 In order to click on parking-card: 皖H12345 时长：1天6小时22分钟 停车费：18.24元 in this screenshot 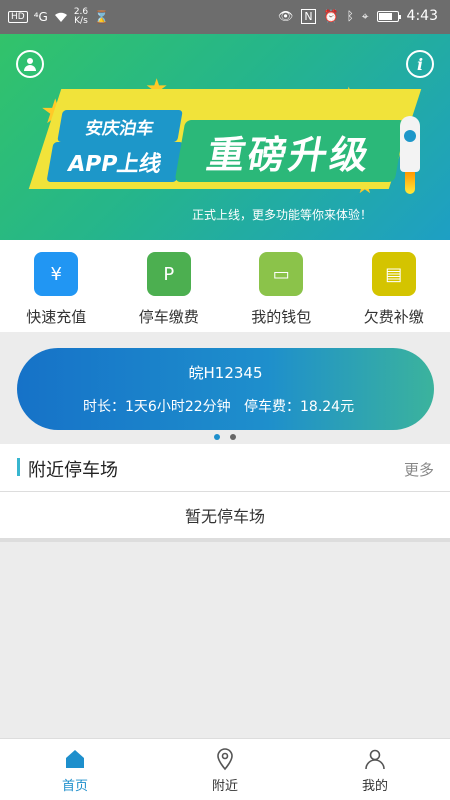, I will do `click(225, 389)`.